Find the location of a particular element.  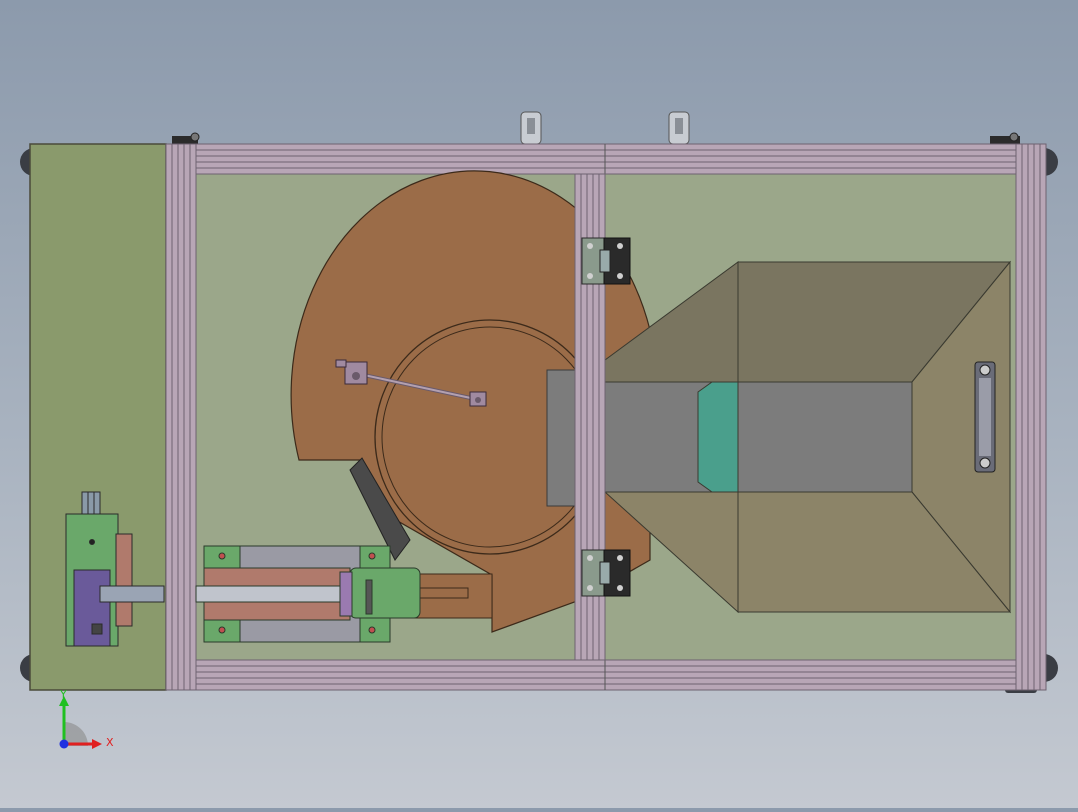

z-axis-dot is located at coordinates (64, 744).